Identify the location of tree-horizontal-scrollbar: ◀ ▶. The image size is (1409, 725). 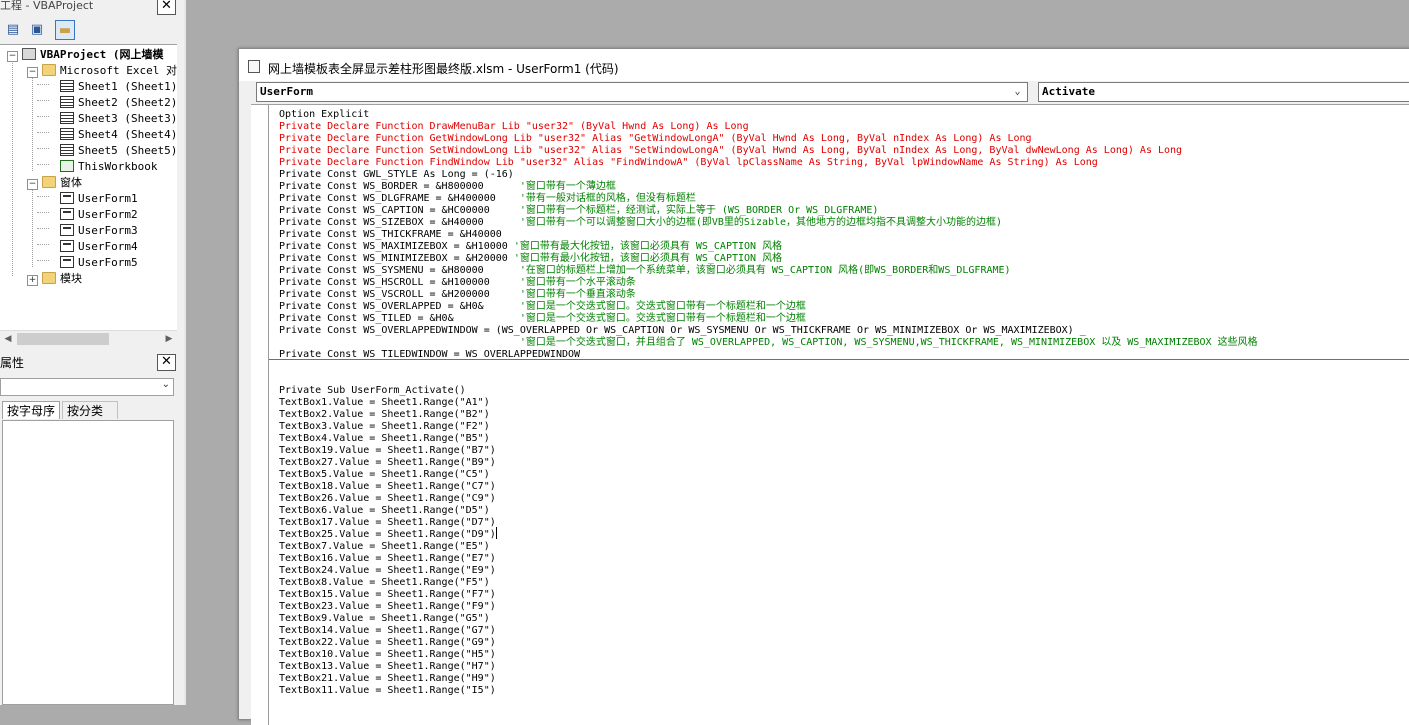
(88, 338).